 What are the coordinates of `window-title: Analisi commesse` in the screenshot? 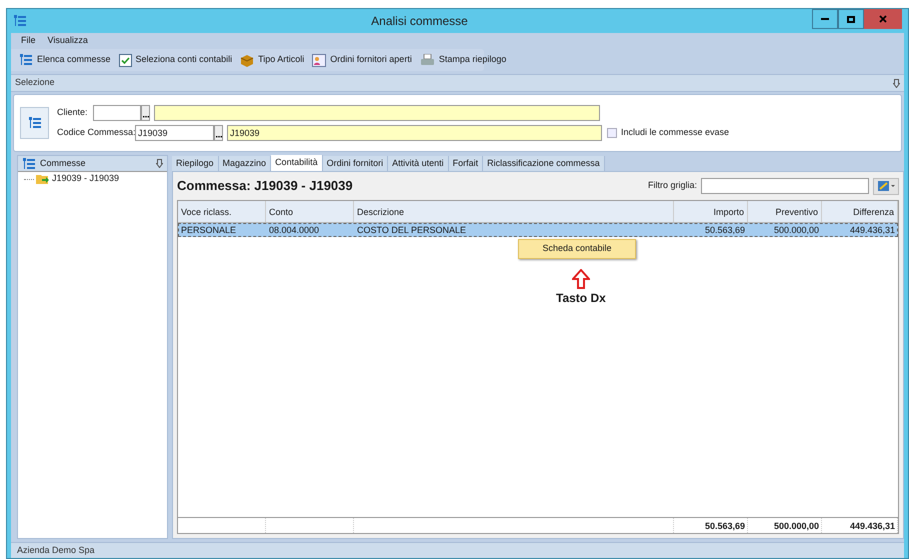 It's located at (419, 21).